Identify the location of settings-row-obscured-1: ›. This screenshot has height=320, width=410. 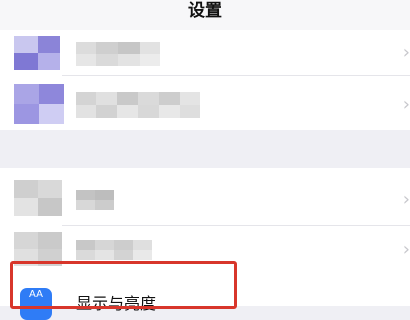
(205, 53).